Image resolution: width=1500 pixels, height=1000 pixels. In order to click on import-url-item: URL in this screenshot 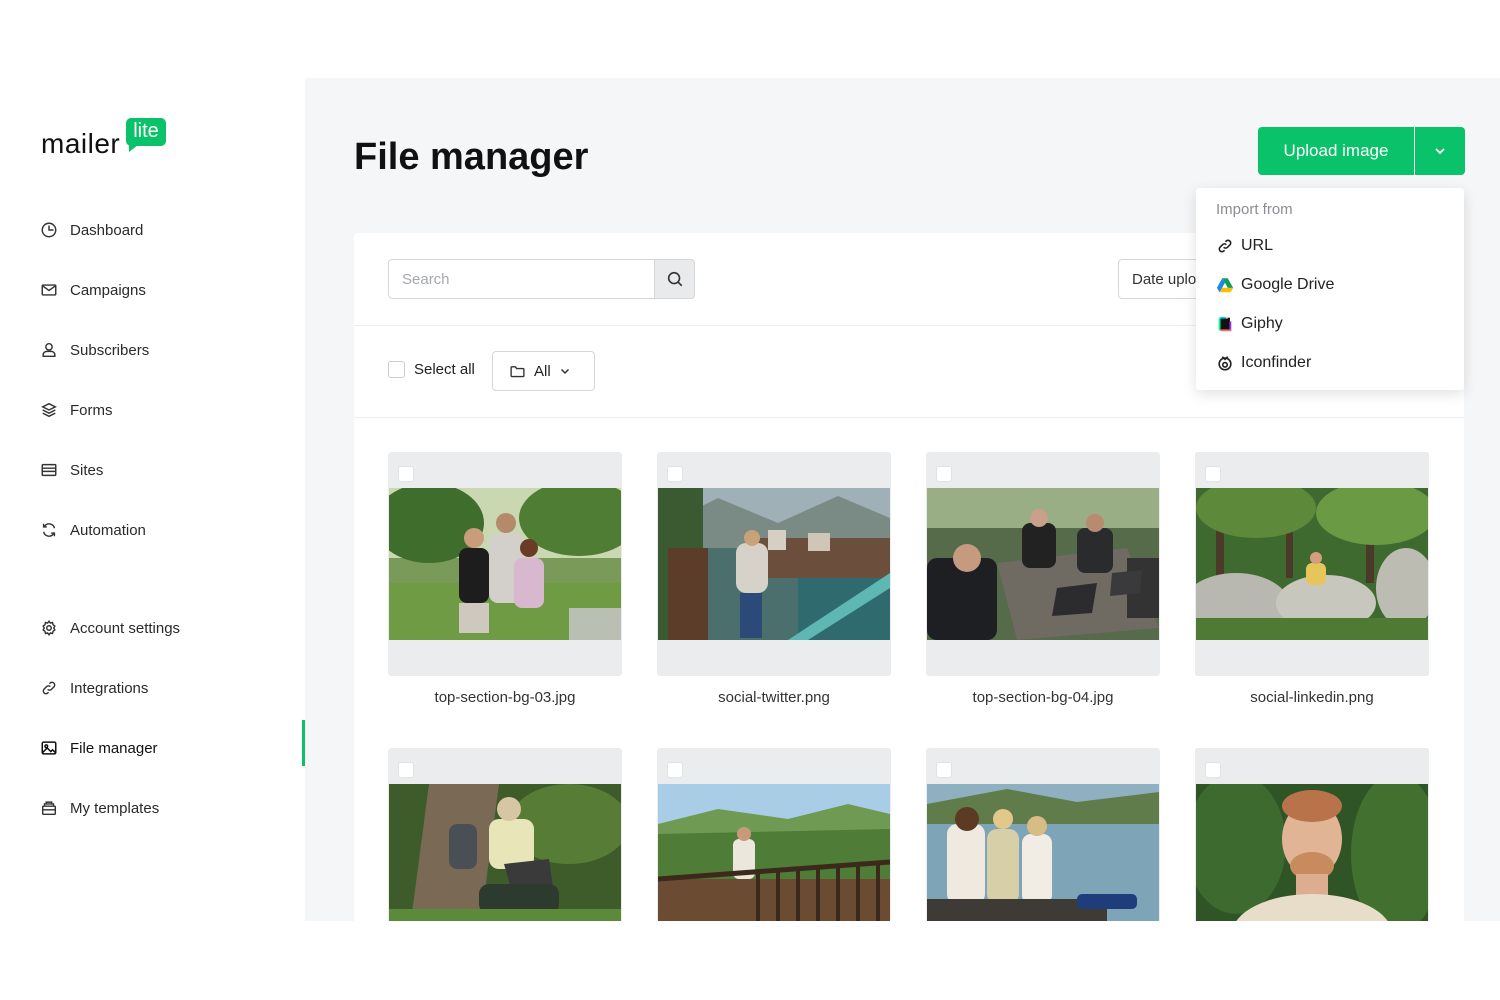, I will do `click(1244, 246)`.